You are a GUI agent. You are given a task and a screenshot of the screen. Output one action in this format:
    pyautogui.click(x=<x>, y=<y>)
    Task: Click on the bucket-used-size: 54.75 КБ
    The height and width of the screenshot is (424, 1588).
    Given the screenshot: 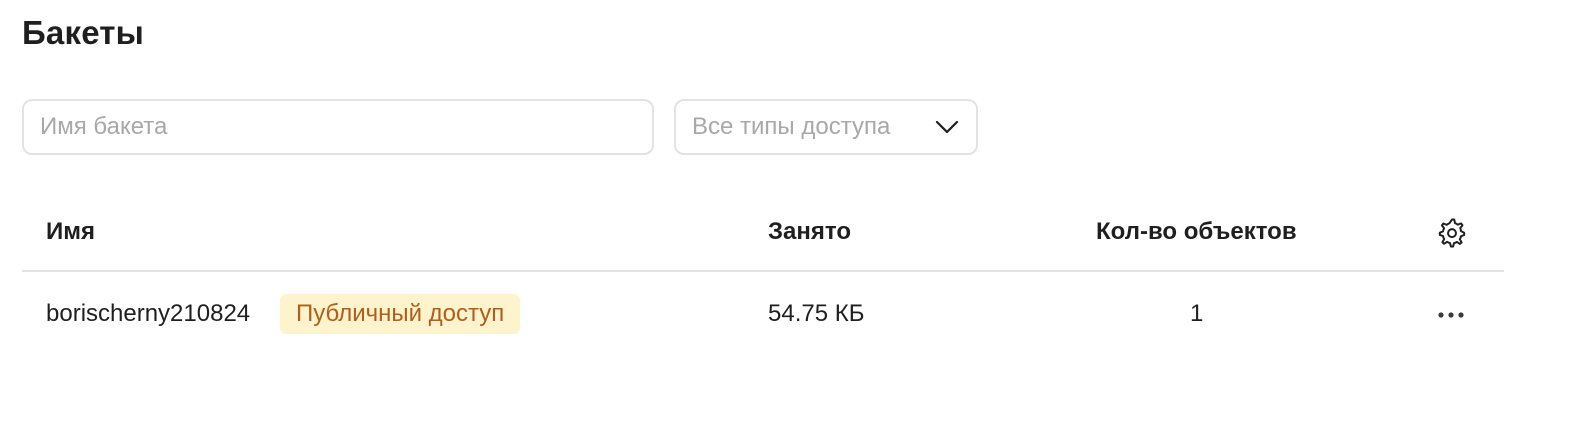 What is the action you would take?
    pyautogui.click(x=816, y=313)
    